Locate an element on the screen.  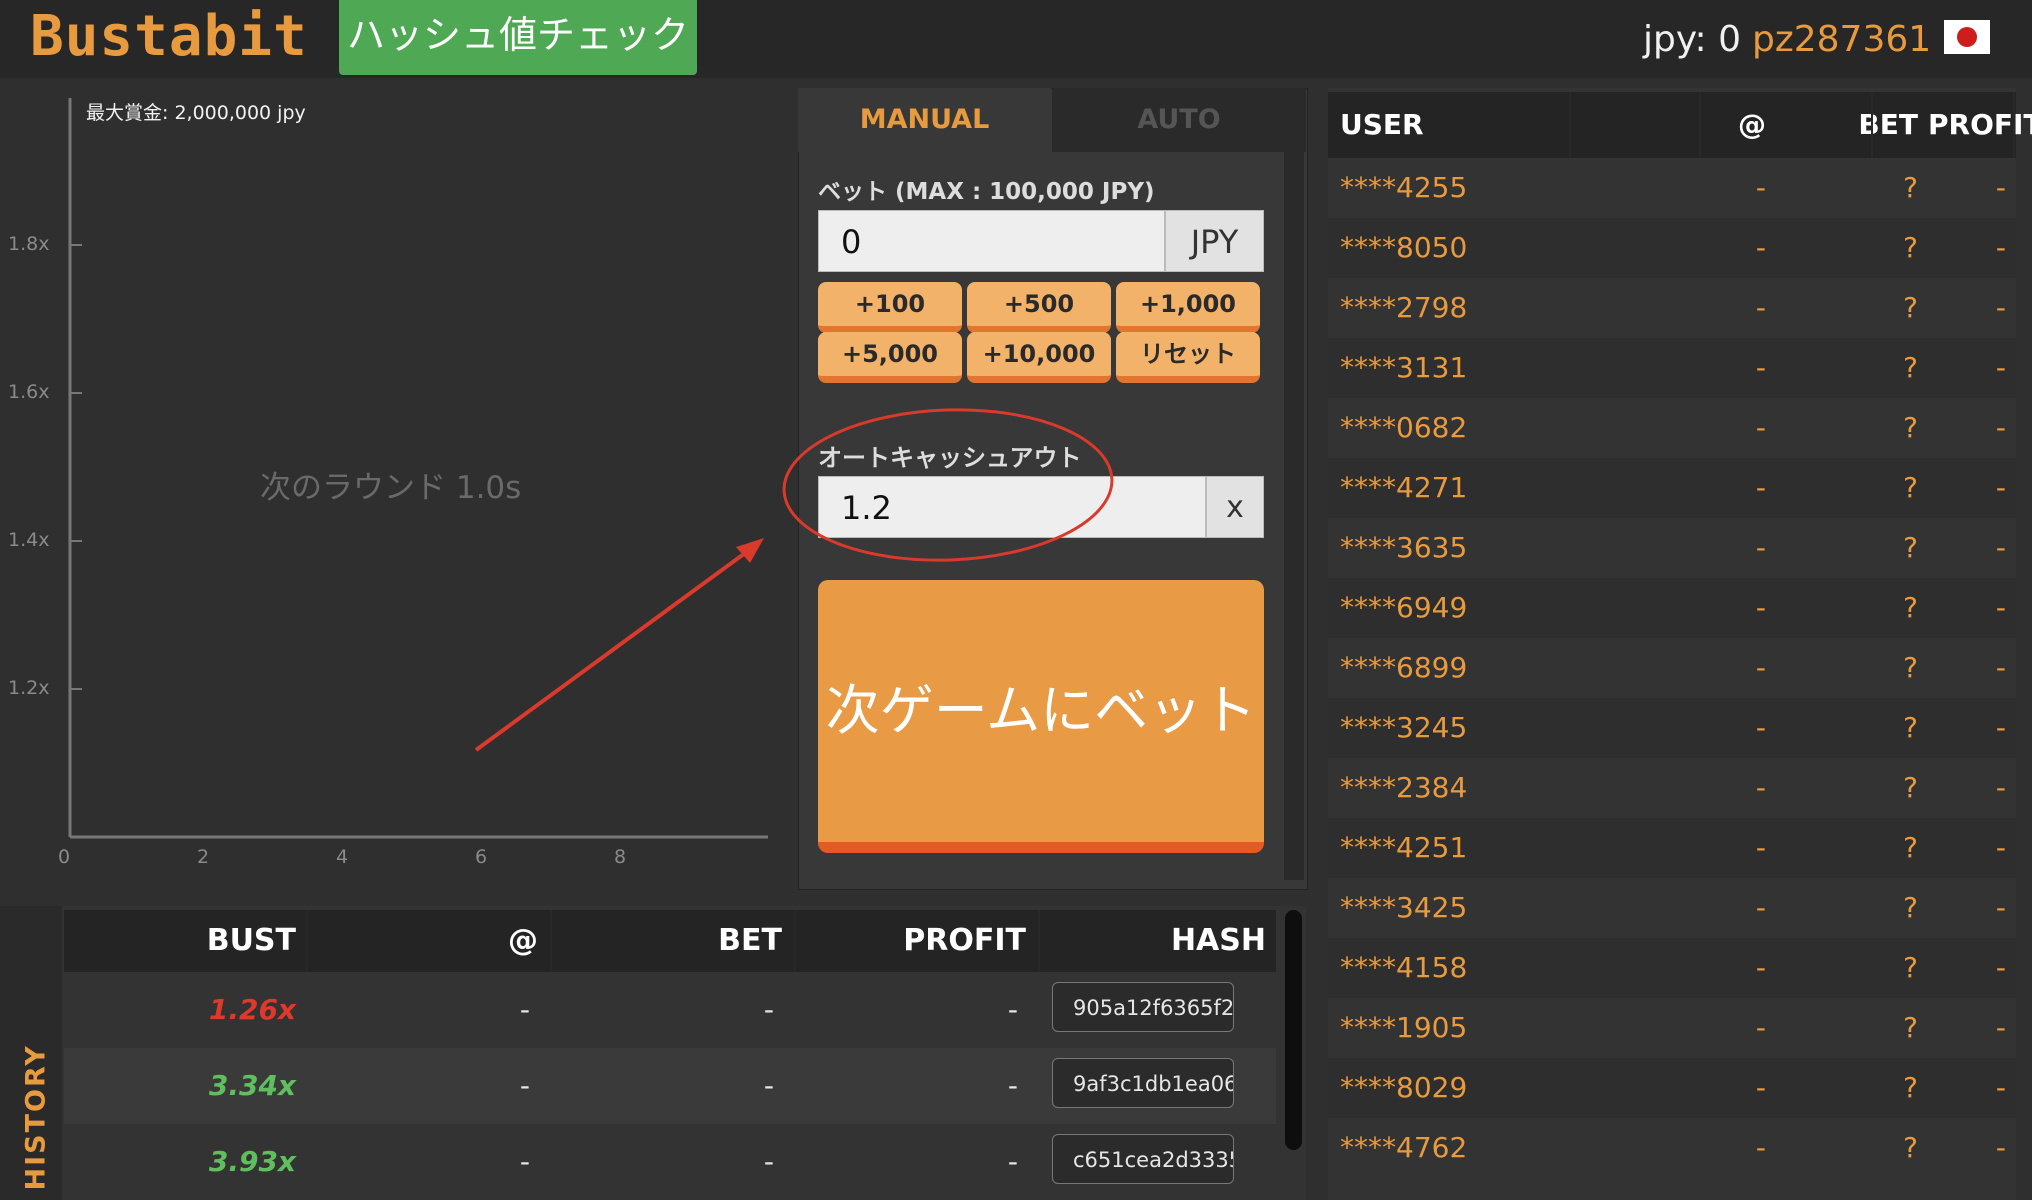
auto-cashout-unit: x is located at coordinates (1235, 507).